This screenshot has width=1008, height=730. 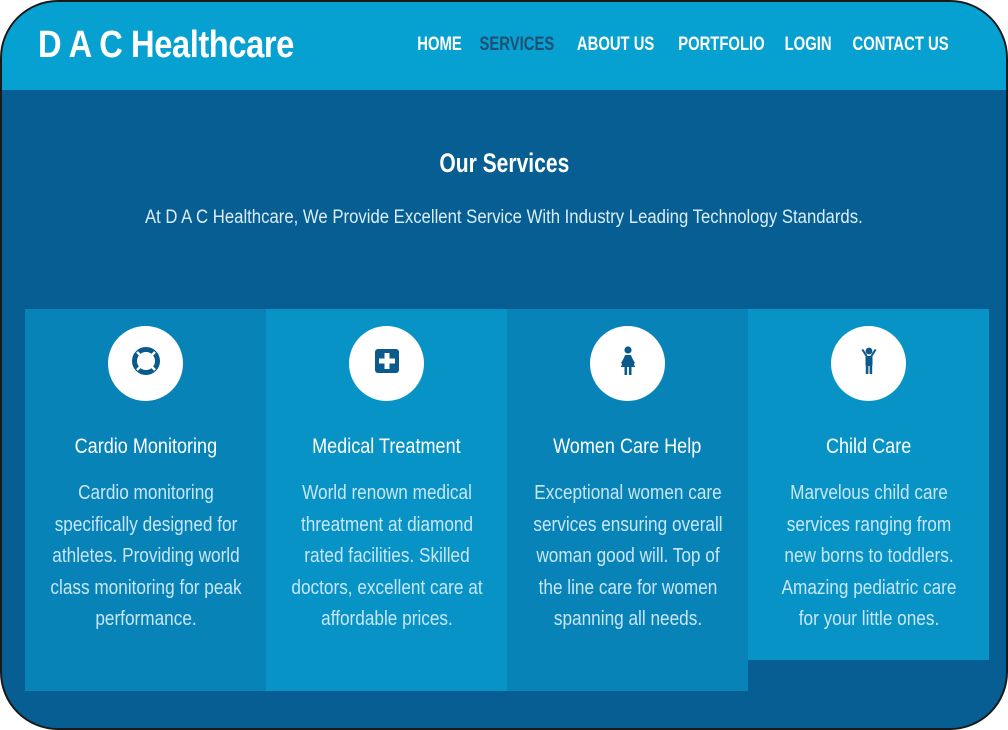 I want to click on section-title: Our Services, so click(x=504, y=163).